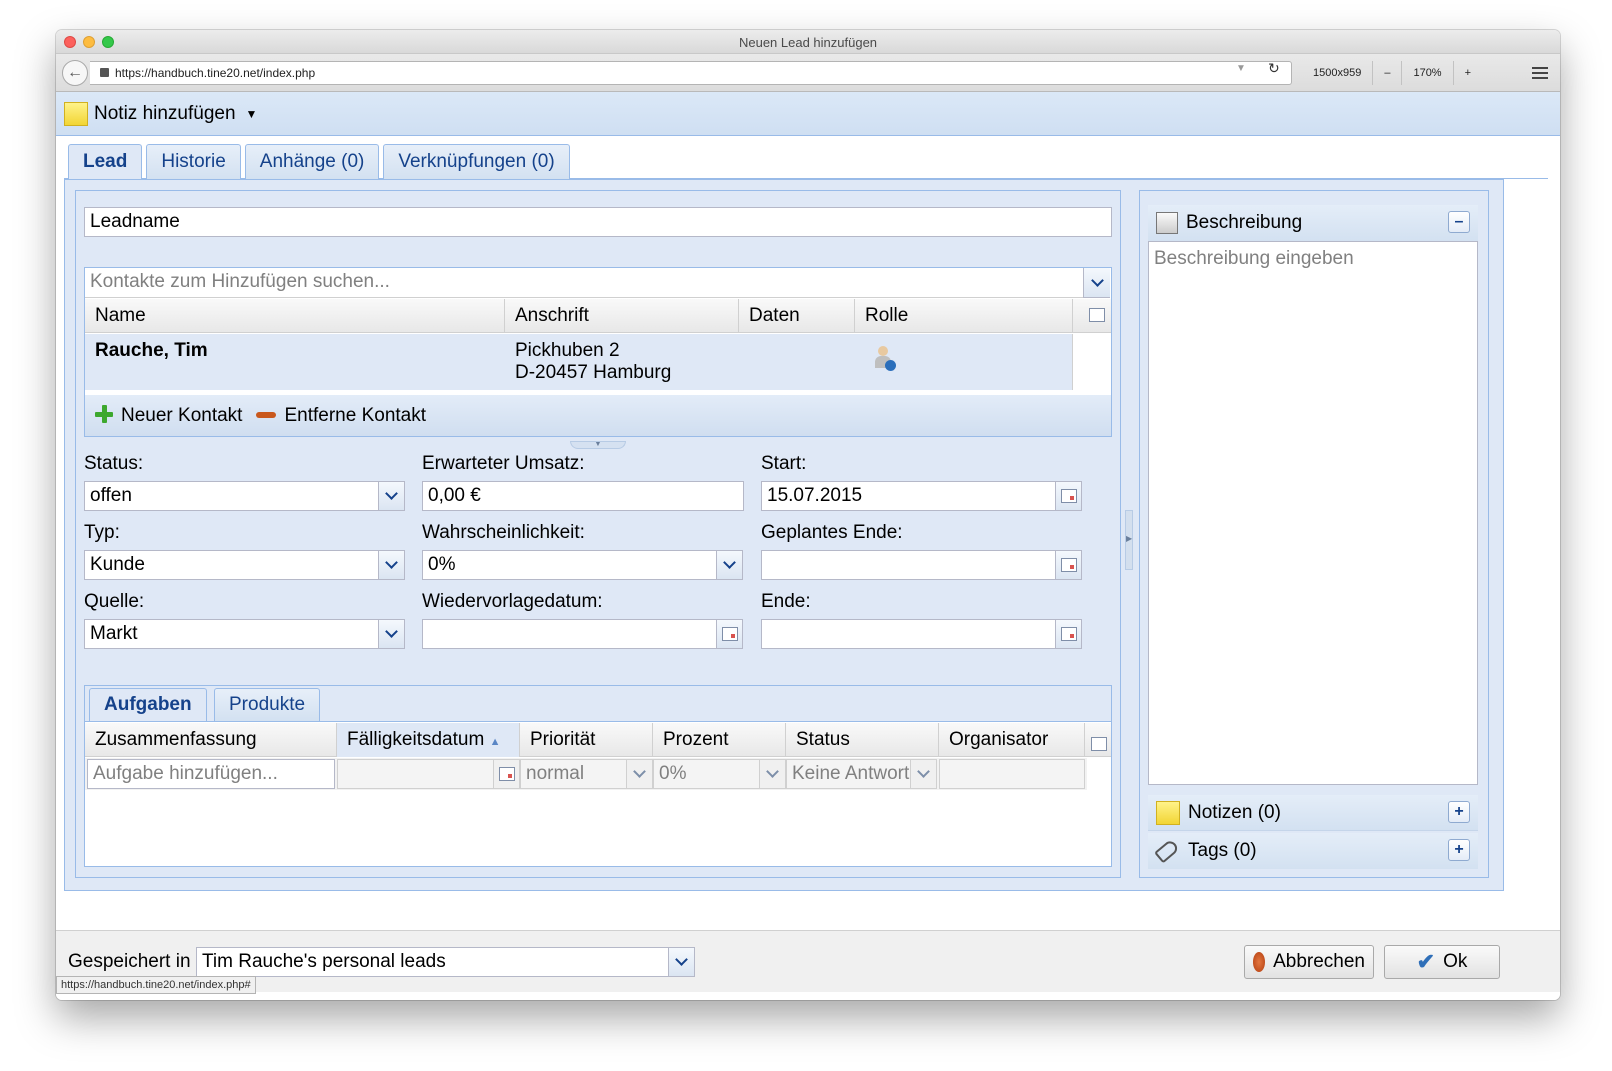 Image resolution: width=1612 pixels, height=1071 pixels. I want to click on tab-tasks: Aufgaben, so click(148, 704).